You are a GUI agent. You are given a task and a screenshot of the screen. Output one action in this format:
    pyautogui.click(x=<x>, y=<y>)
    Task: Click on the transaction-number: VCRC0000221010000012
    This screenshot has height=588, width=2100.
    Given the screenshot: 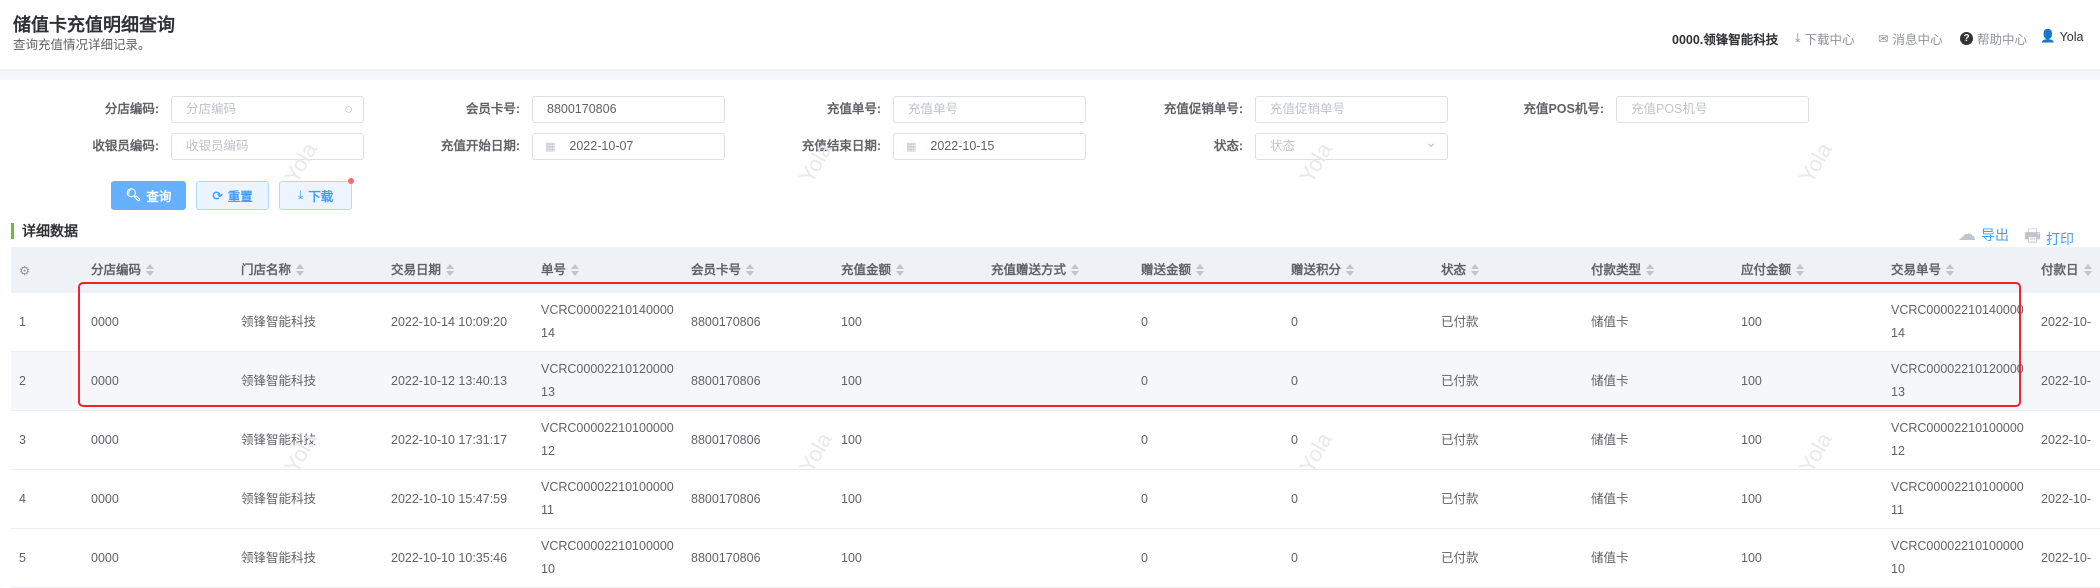 What is the action you would take?
    pyautogui.click(x=1957, y=439)
    